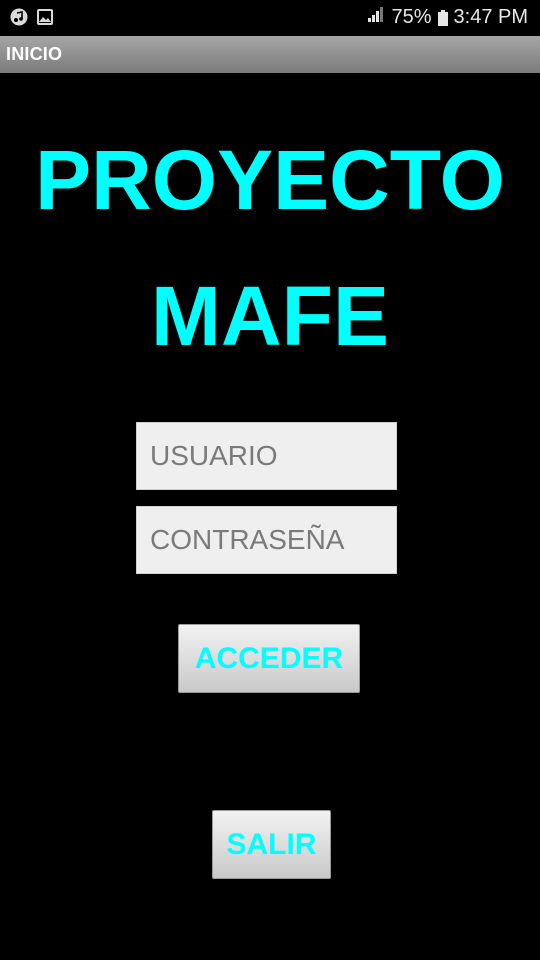 This screenshot has height=960, width=540. Describe the element at coordinates (269, 658) in the screenshot. I see `access-button: ACCEDER` at that location.